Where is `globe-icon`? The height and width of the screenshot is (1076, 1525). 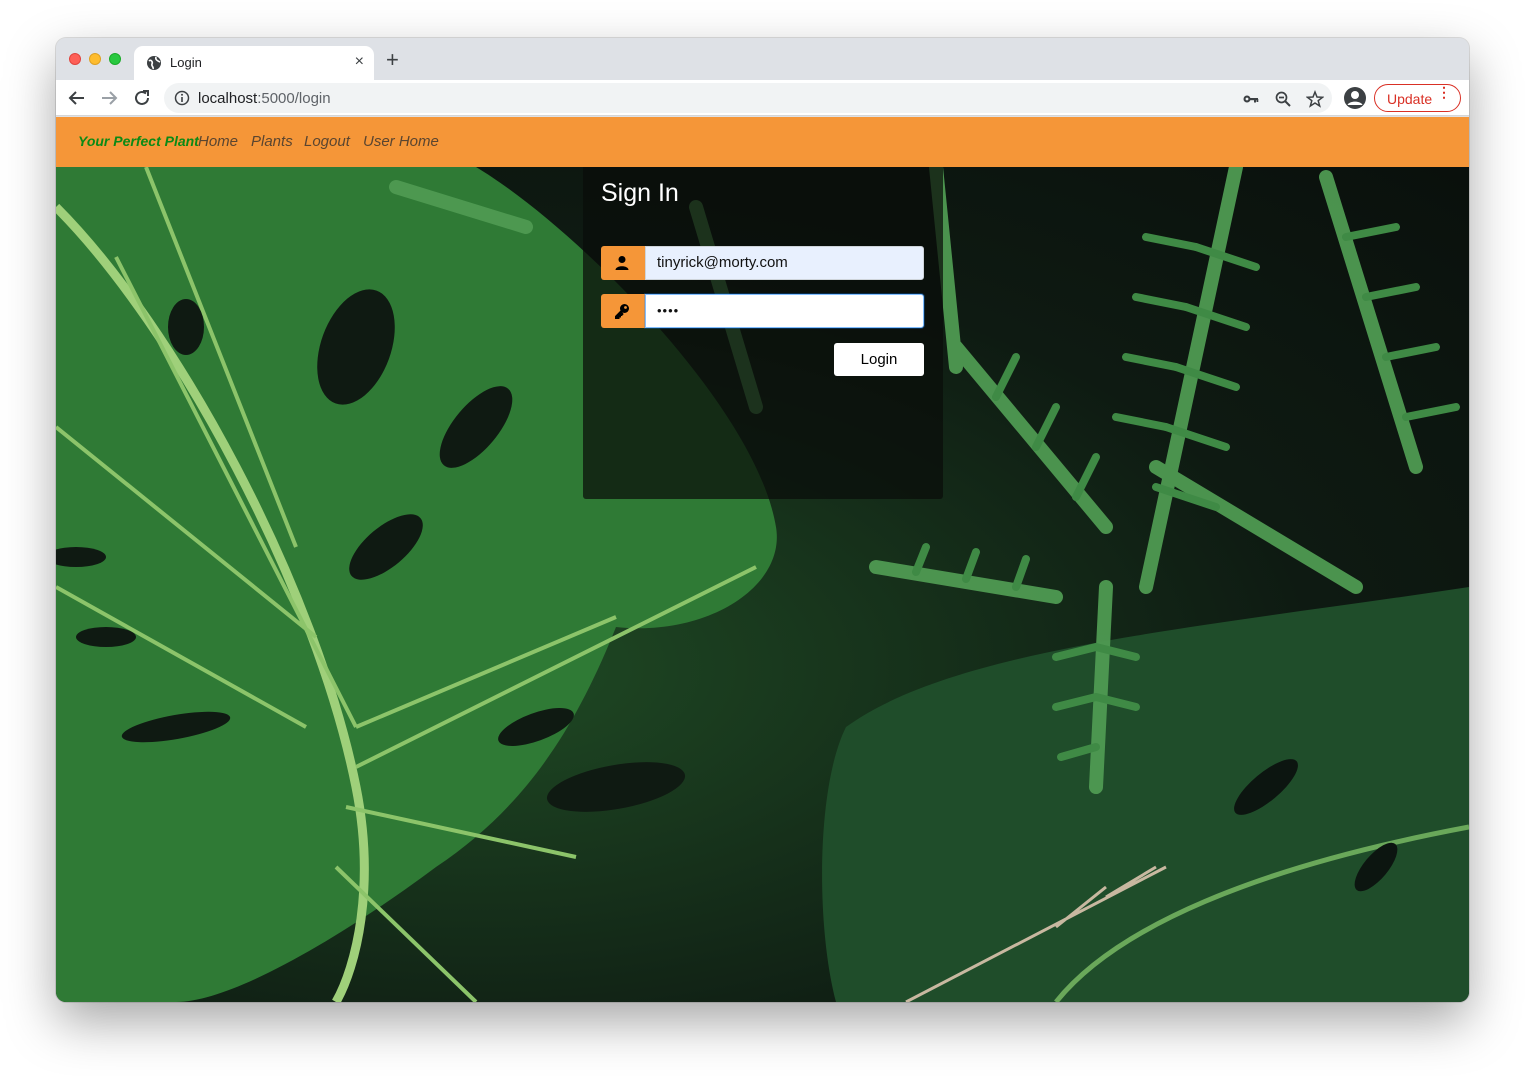
globe-icon is located at coordinates (154, 63).